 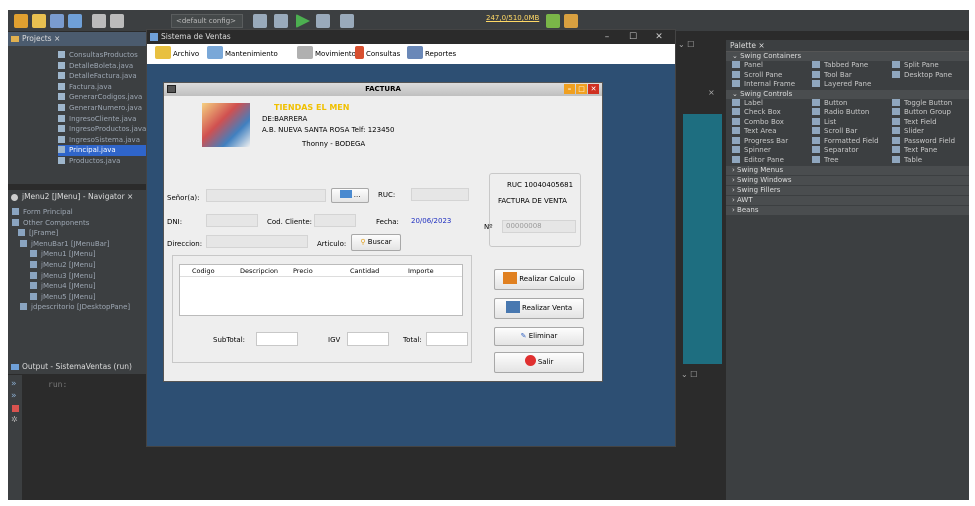 I want to click on palette-item: Desktop Pane, so click(x=930, y=75).